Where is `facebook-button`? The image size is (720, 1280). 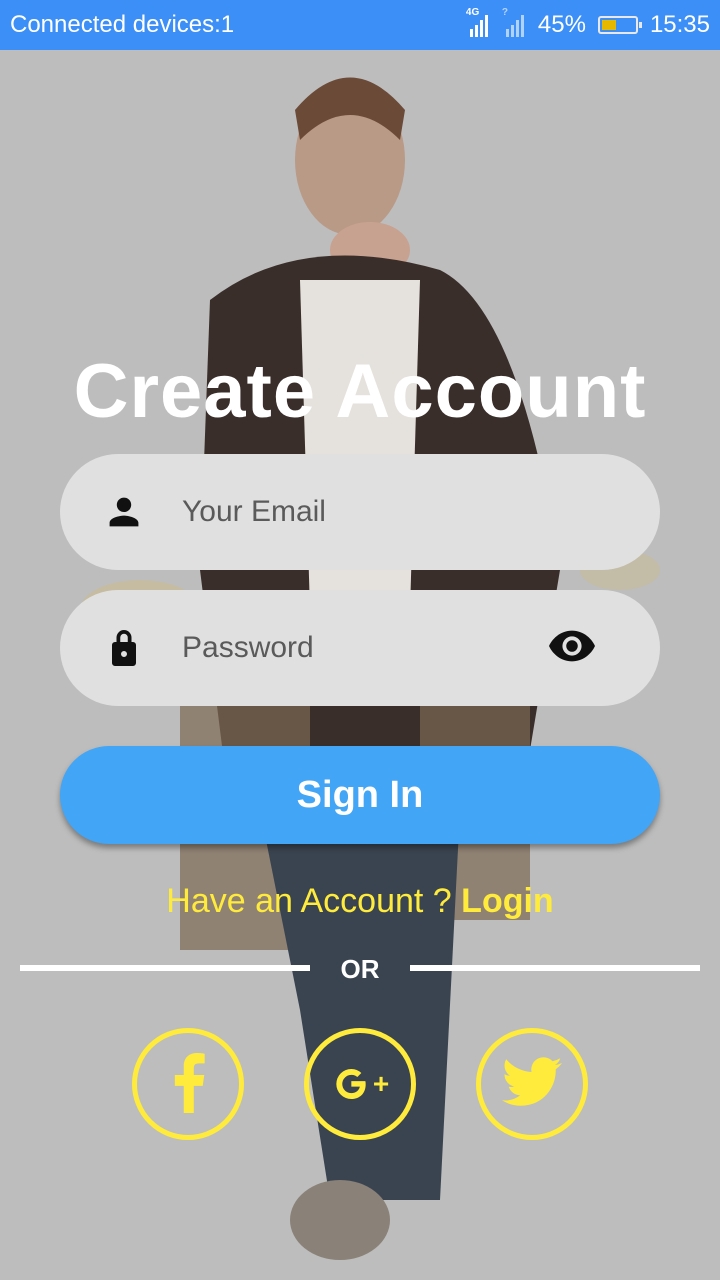 facebook-button is located at coordinates (188, 1084).